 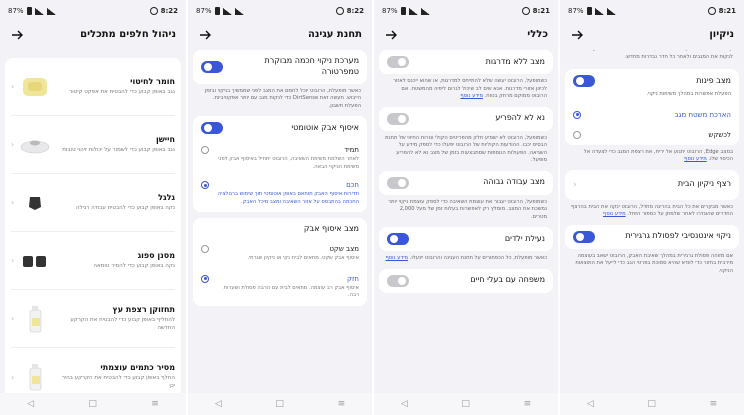 I want to click on option-edge: לכשקש, so click(x=652, y=134).